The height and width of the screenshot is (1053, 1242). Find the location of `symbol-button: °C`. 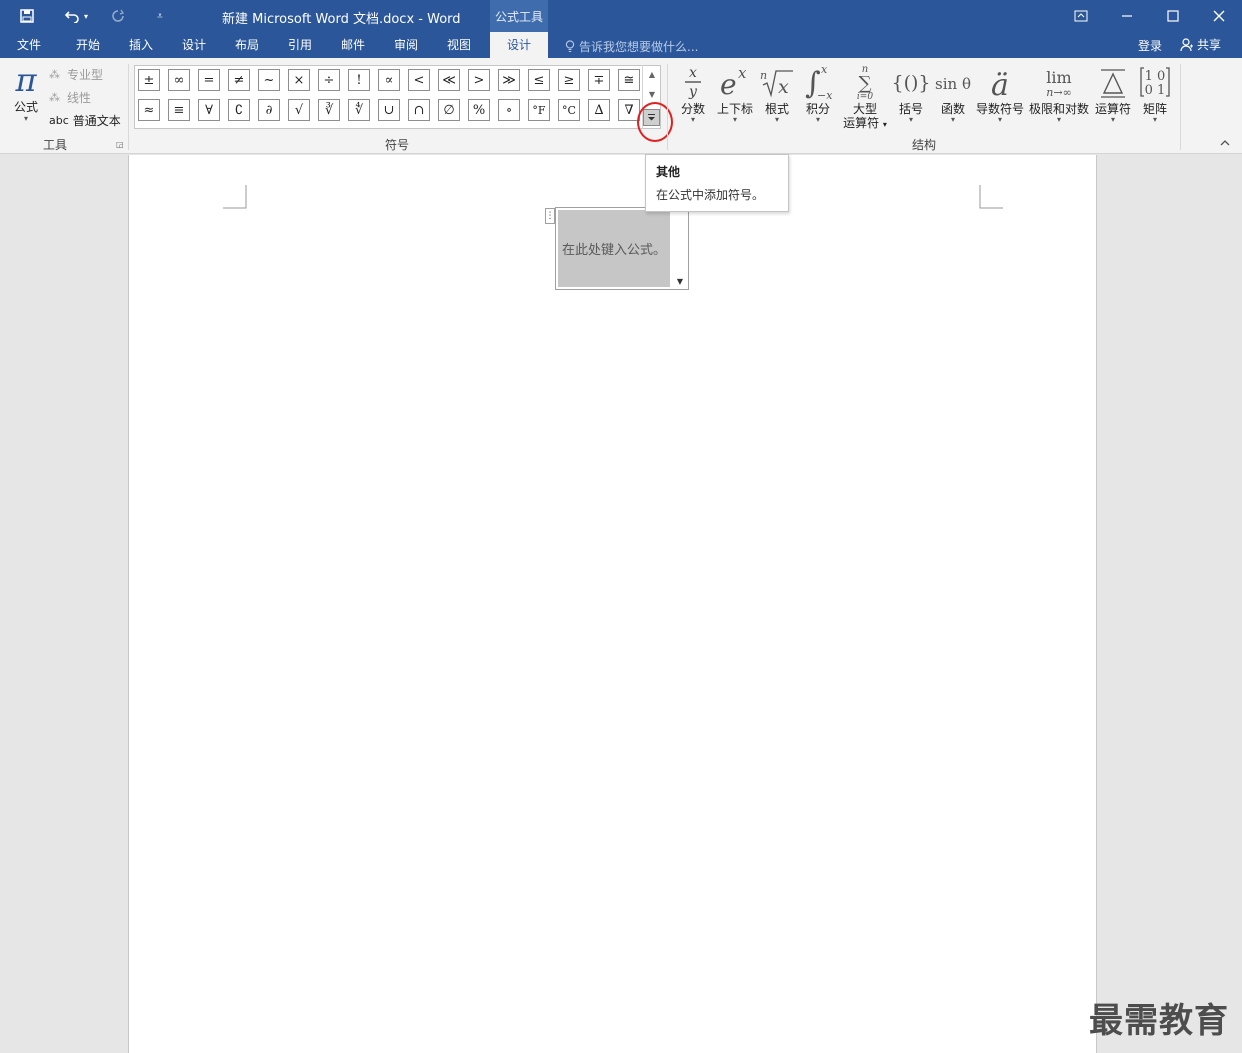

symbol-button: °C is located at coordinates (569, 110).